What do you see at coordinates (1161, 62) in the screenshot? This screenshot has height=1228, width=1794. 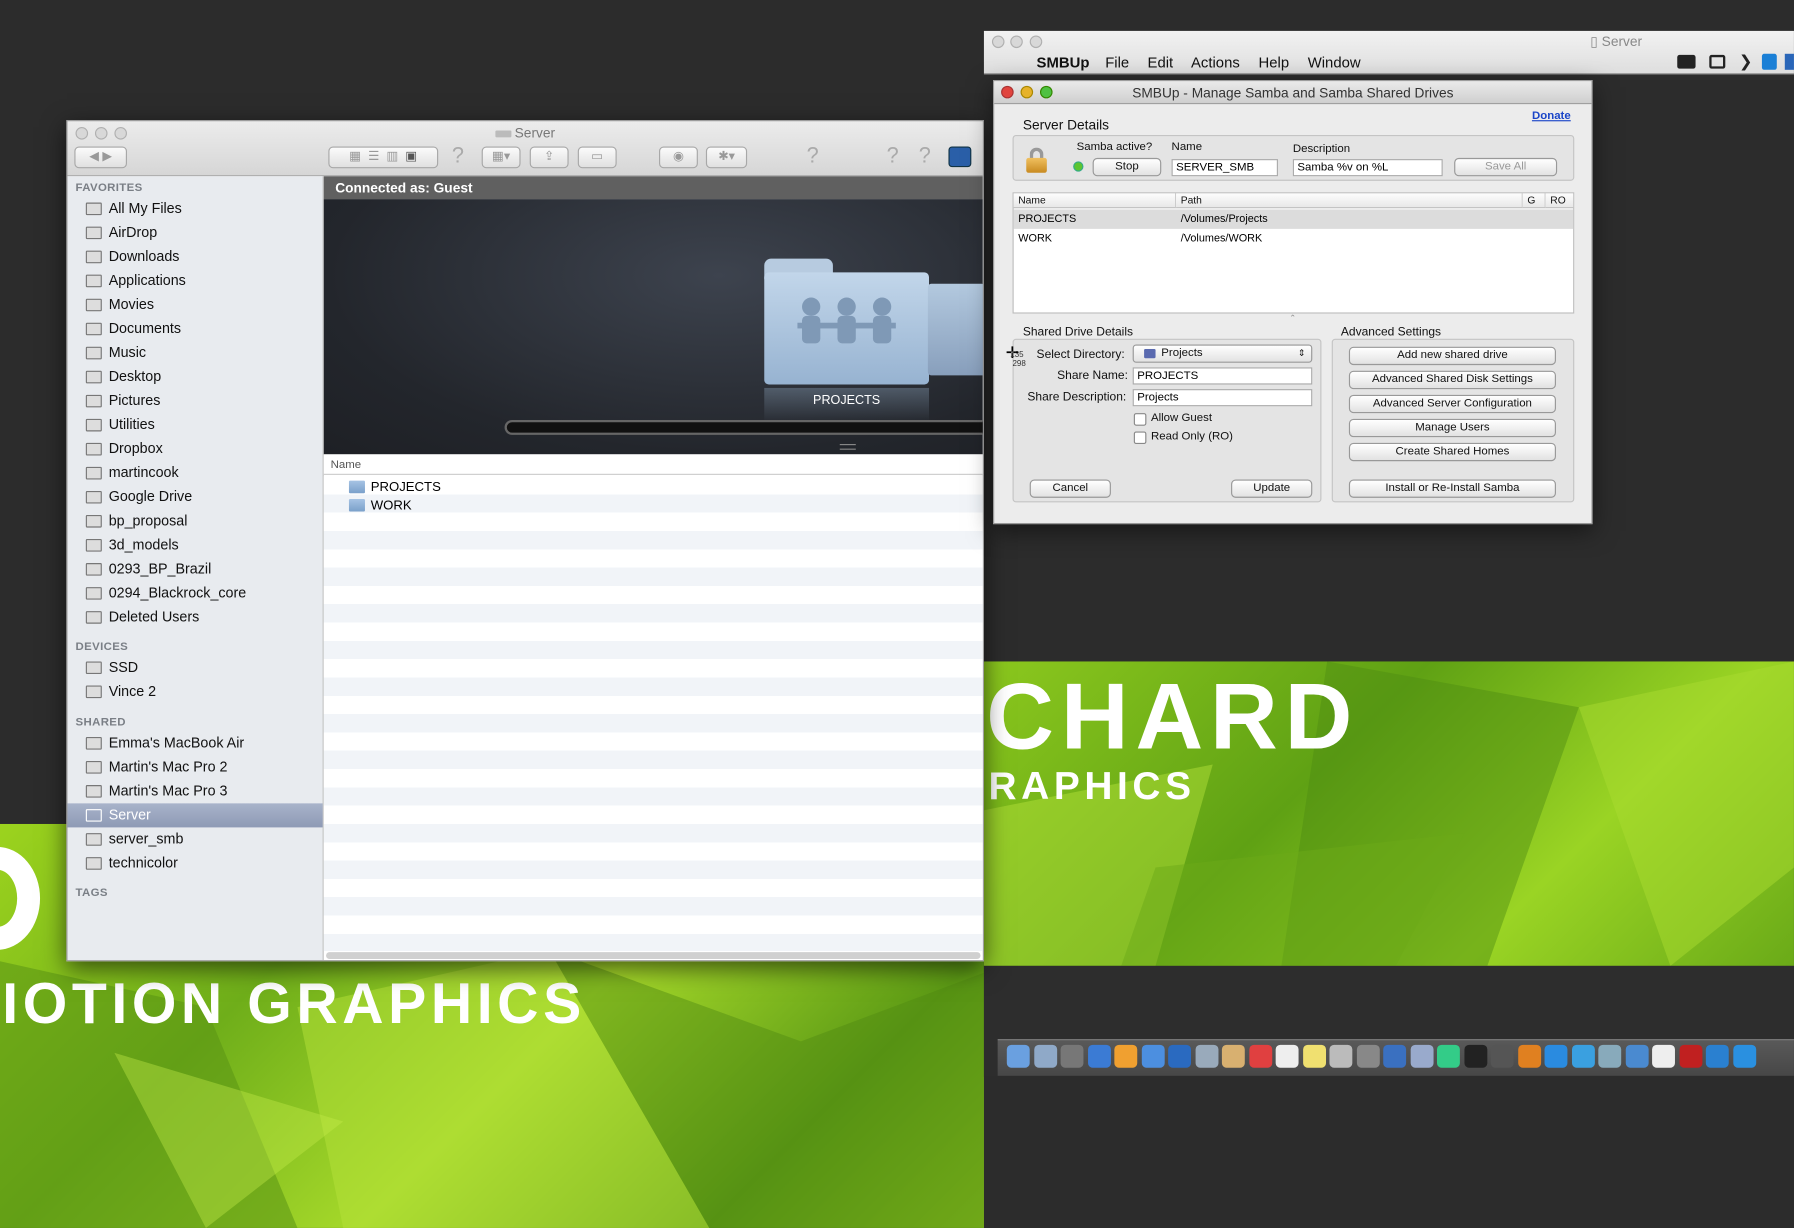 I see `menu-edit: Edit` at bounding box center [1161, 62].